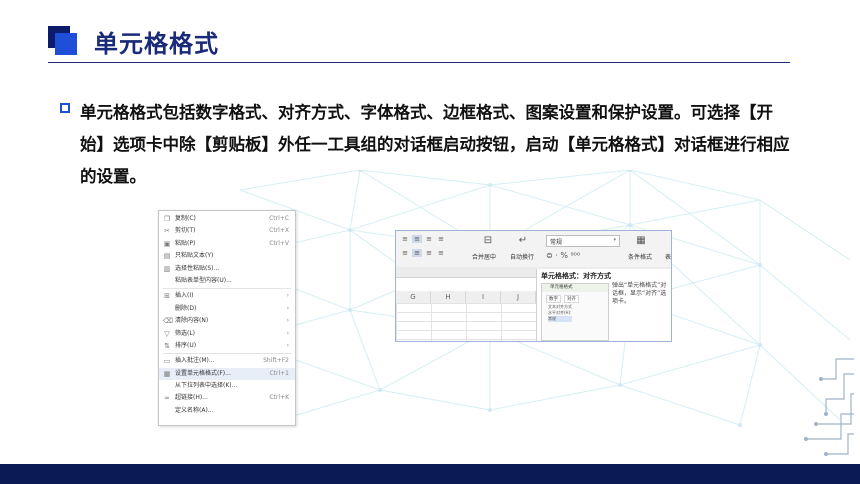 The image size is (860, 484). What do you see at coordinates (227, 244) in the screenshot?
I see `menu-item-paste: ▣ 粘贴(P) Ctrl+V` at bounding box center [227, 244].